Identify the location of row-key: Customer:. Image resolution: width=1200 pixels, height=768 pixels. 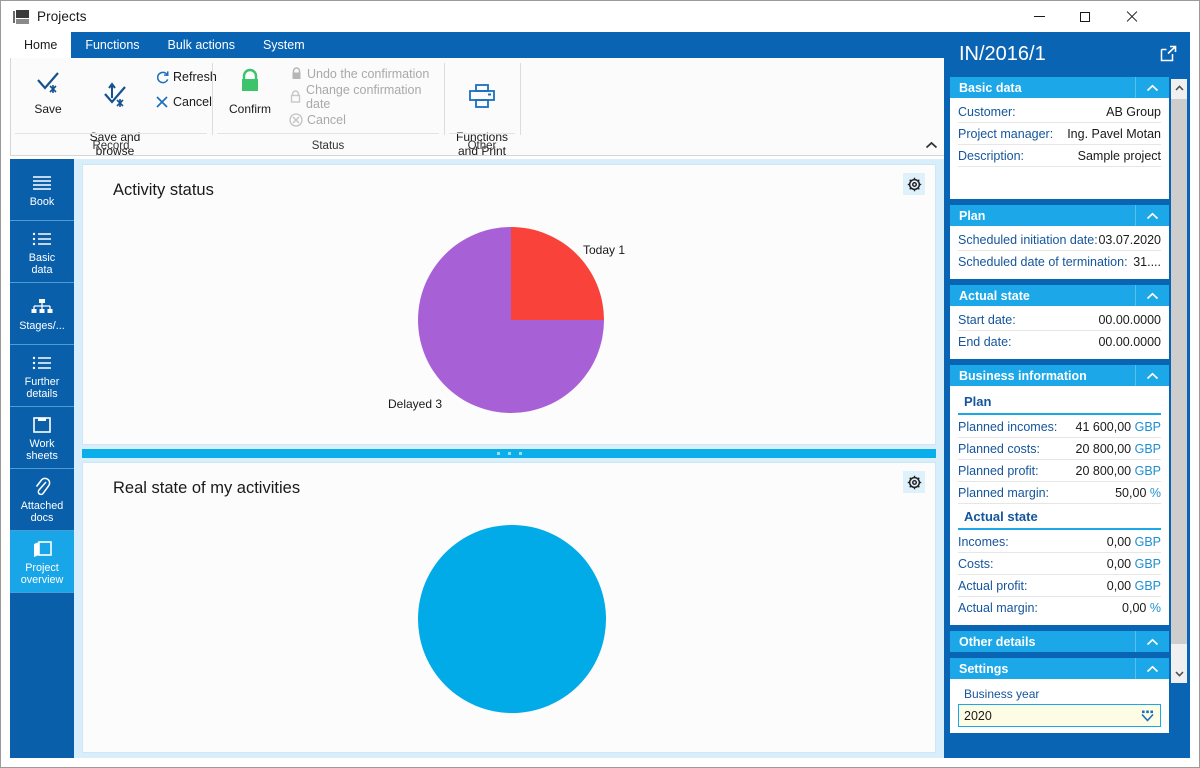
(987, 111).